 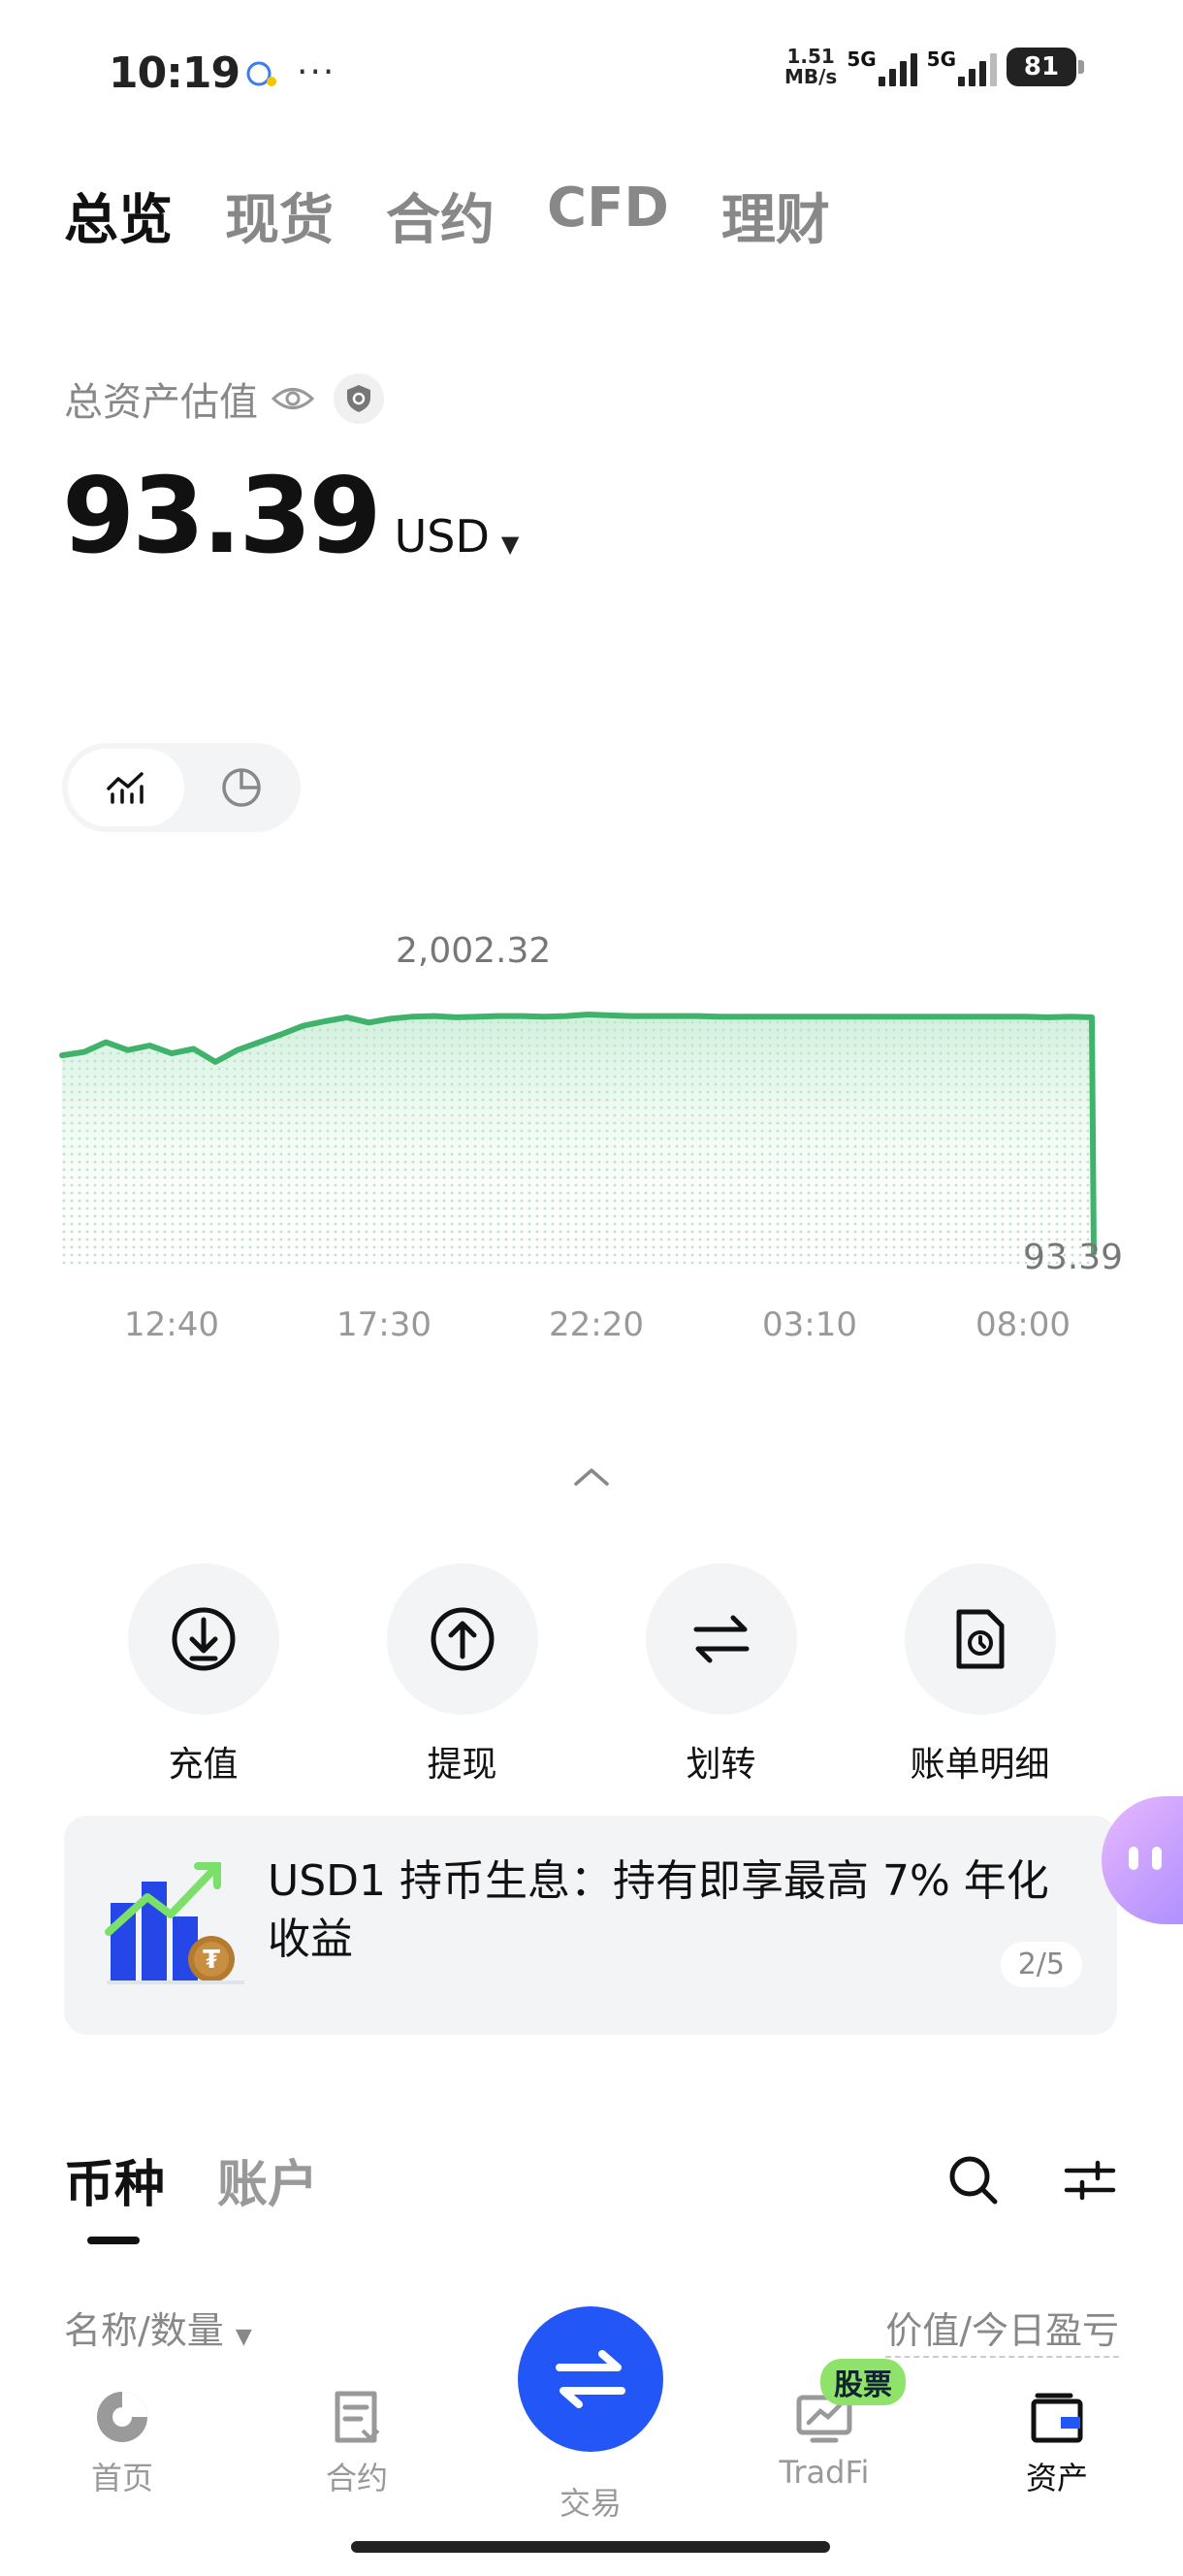 I want to click on bill-details-label: 账单明细, so click(x=980, y=1765).